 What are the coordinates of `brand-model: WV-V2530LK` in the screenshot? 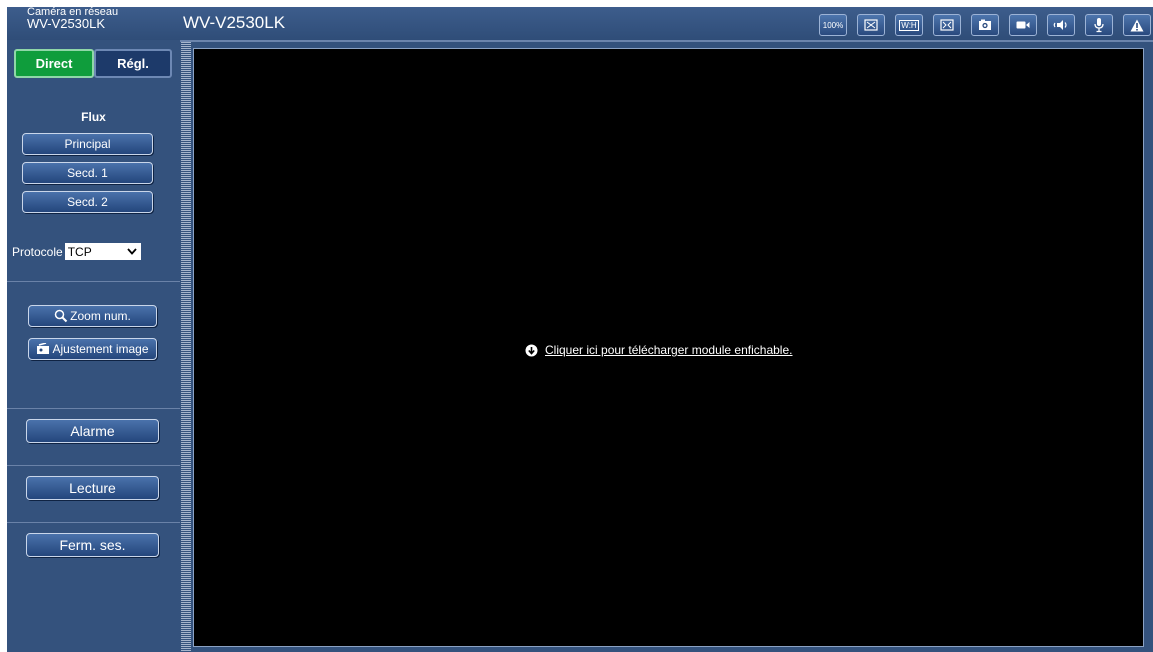 It's located at (66, 23).